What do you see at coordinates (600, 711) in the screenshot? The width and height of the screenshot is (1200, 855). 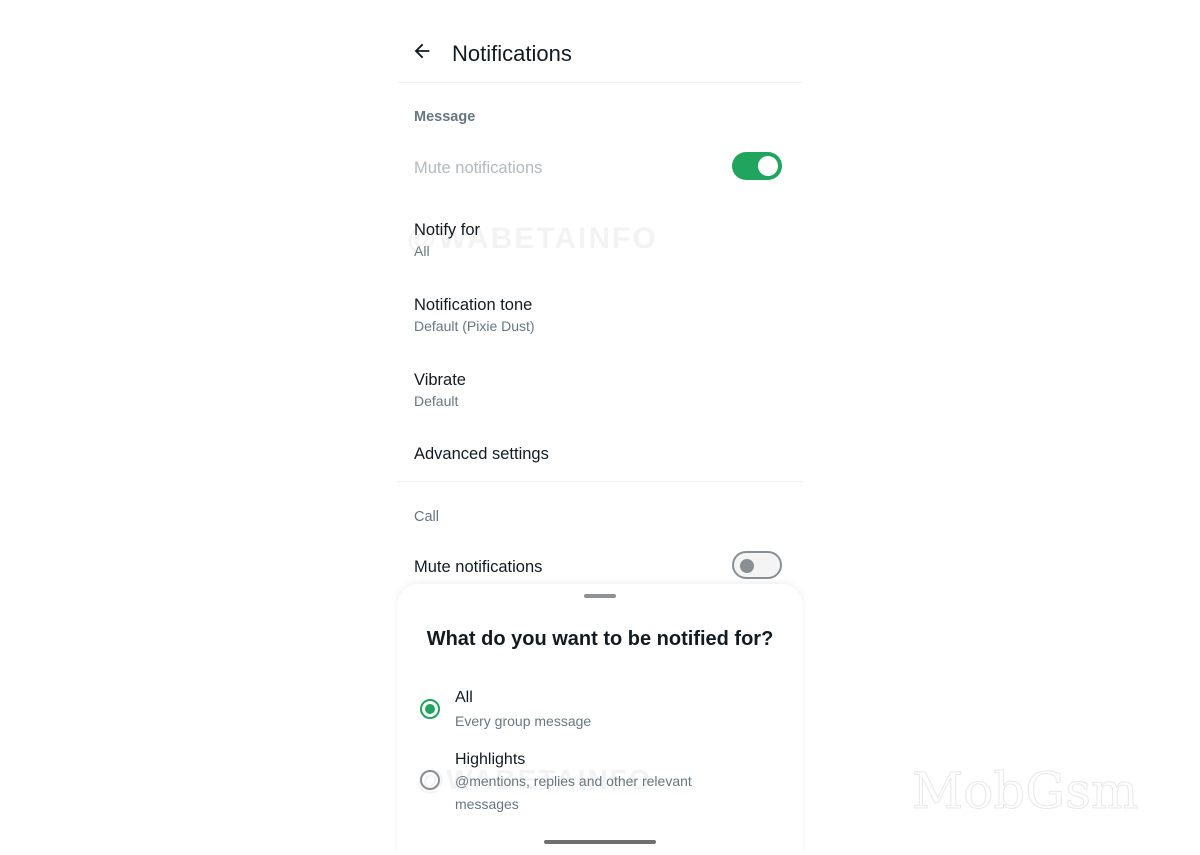 I see `option-all: All Every group message` at bounding box center [600, 711].